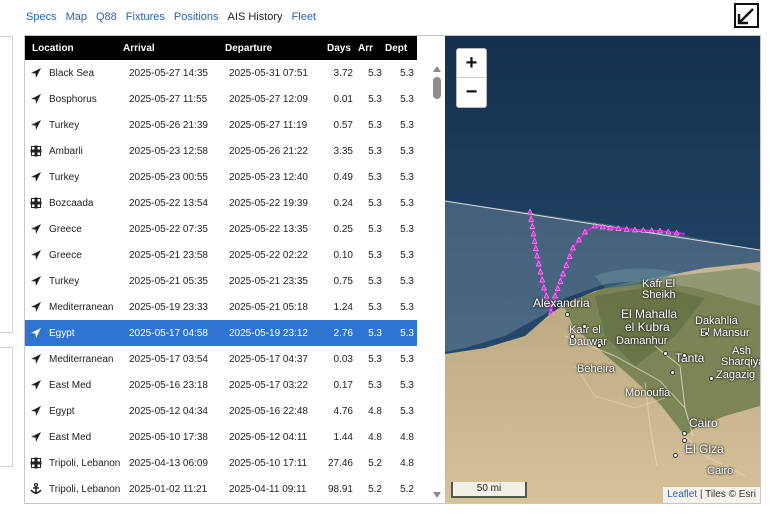 Image resolution: width=771 pixels, height=520 pixels. I want to click on cell-arrival: 2025-05-27 11:55, so click(168, 99).